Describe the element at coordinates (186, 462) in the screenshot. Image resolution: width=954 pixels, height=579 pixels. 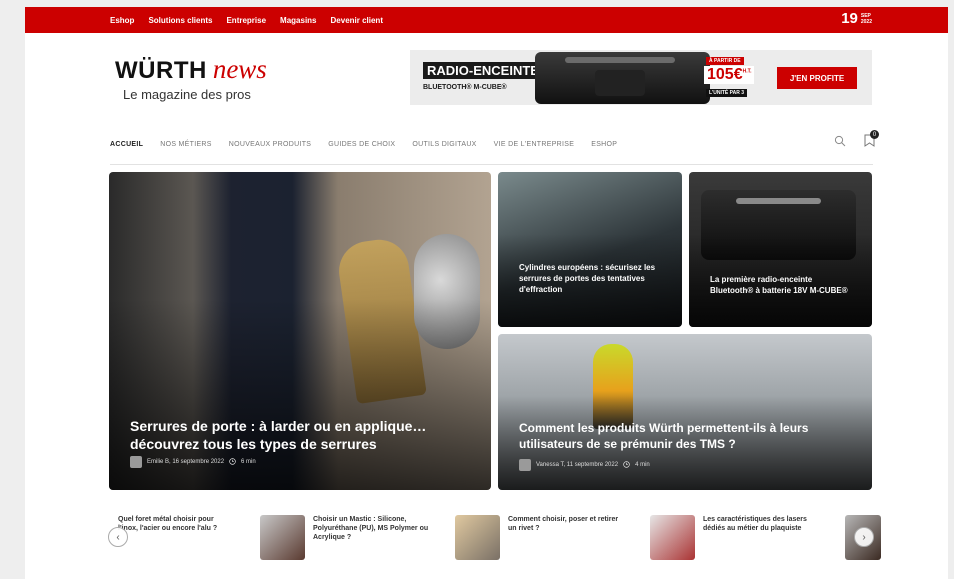
I see `featured-article-author-date: Emilie B, 16 septembre 2022` at that location.